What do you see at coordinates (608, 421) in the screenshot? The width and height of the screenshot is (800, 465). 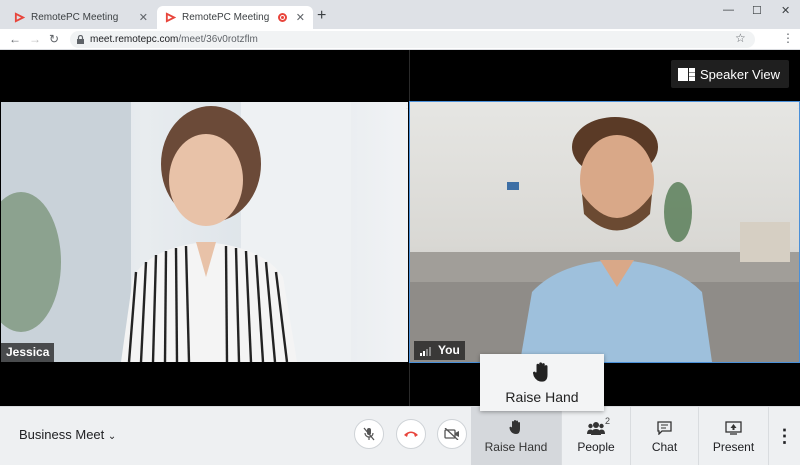 I see `people-count-badge: 2` at bounding box center [608, 421].